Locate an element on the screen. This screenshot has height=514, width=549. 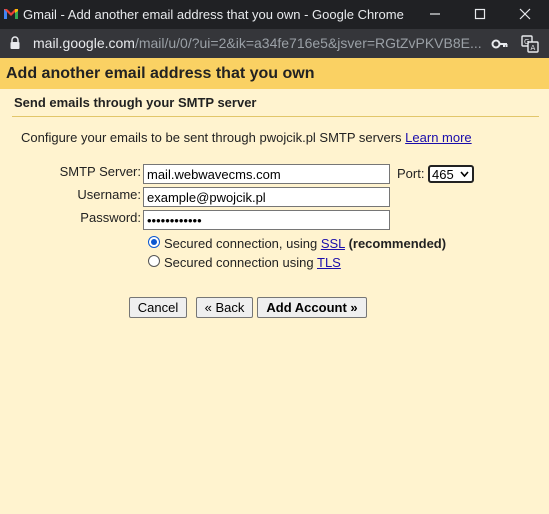
minimize-icon is located at coordinates (435, 14).